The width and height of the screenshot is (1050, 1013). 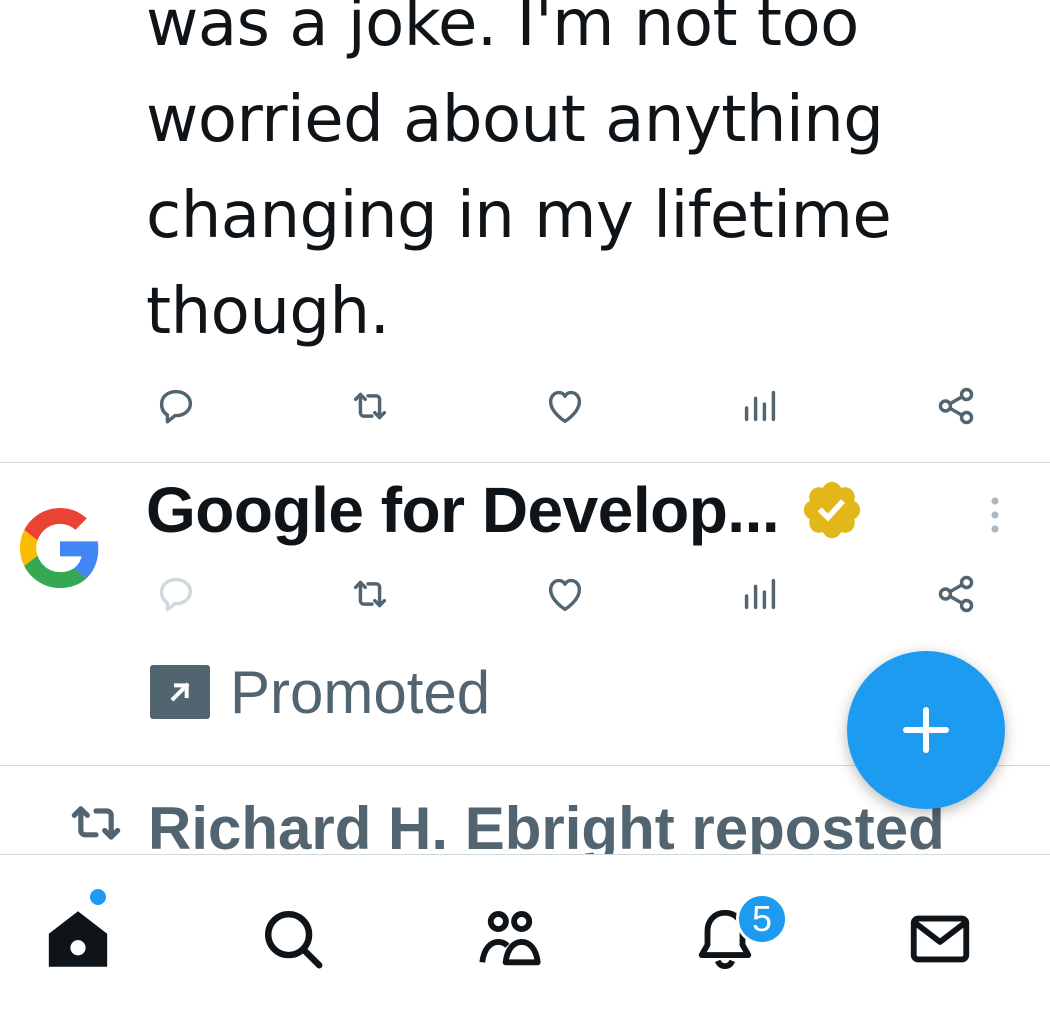 I want to click on plus-icon, so click(x=926, y=730).